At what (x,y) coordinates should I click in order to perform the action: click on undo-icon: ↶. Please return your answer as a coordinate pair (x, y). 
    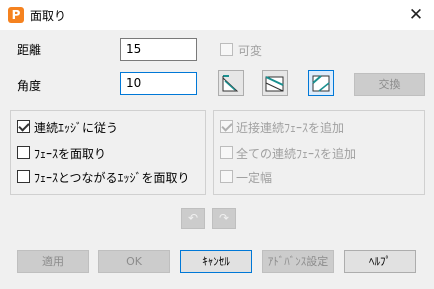
    Looking at the image, I should click on (193, 218).